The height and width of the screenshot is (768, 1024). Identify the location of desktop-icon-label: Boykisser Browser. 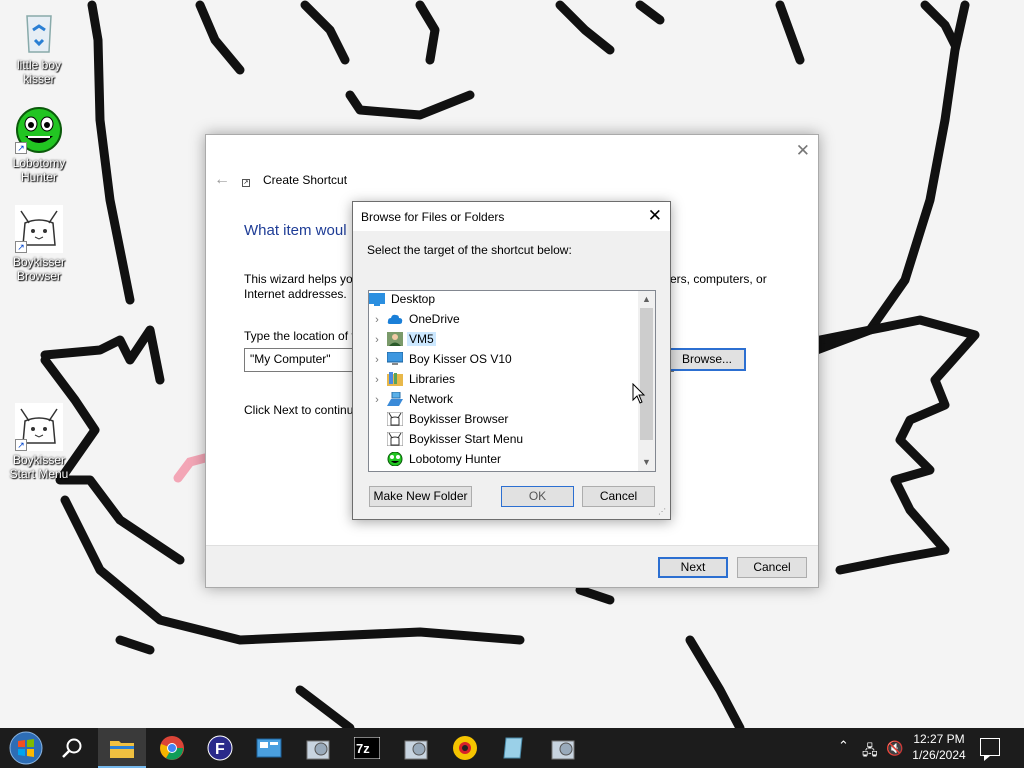
(38, 269).